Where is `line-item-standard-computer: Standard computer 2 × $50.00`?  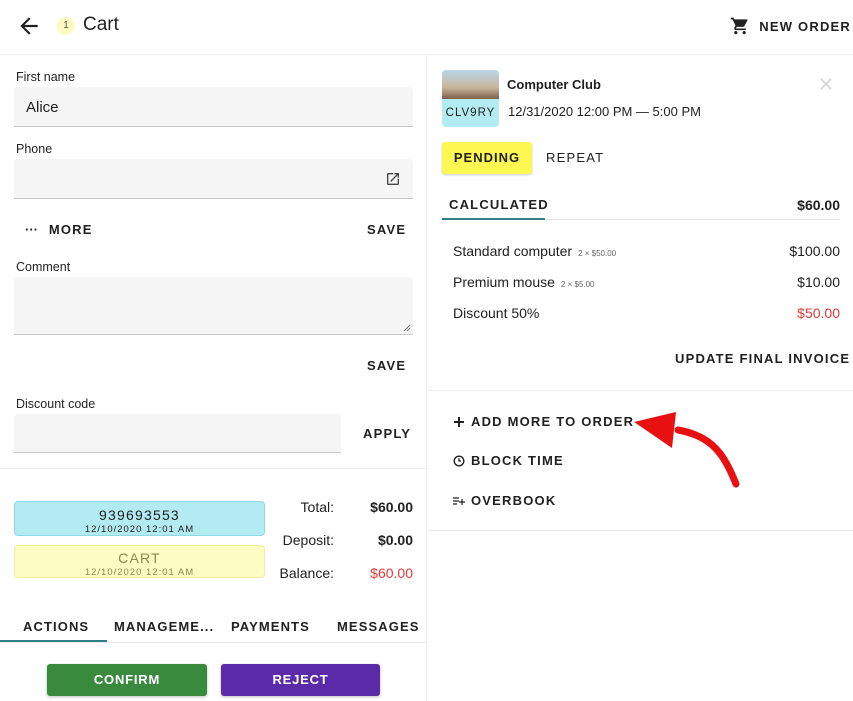 line-item-standard-computer: Standard computer 2 × $50.00 is located at coordinates (534, 251).